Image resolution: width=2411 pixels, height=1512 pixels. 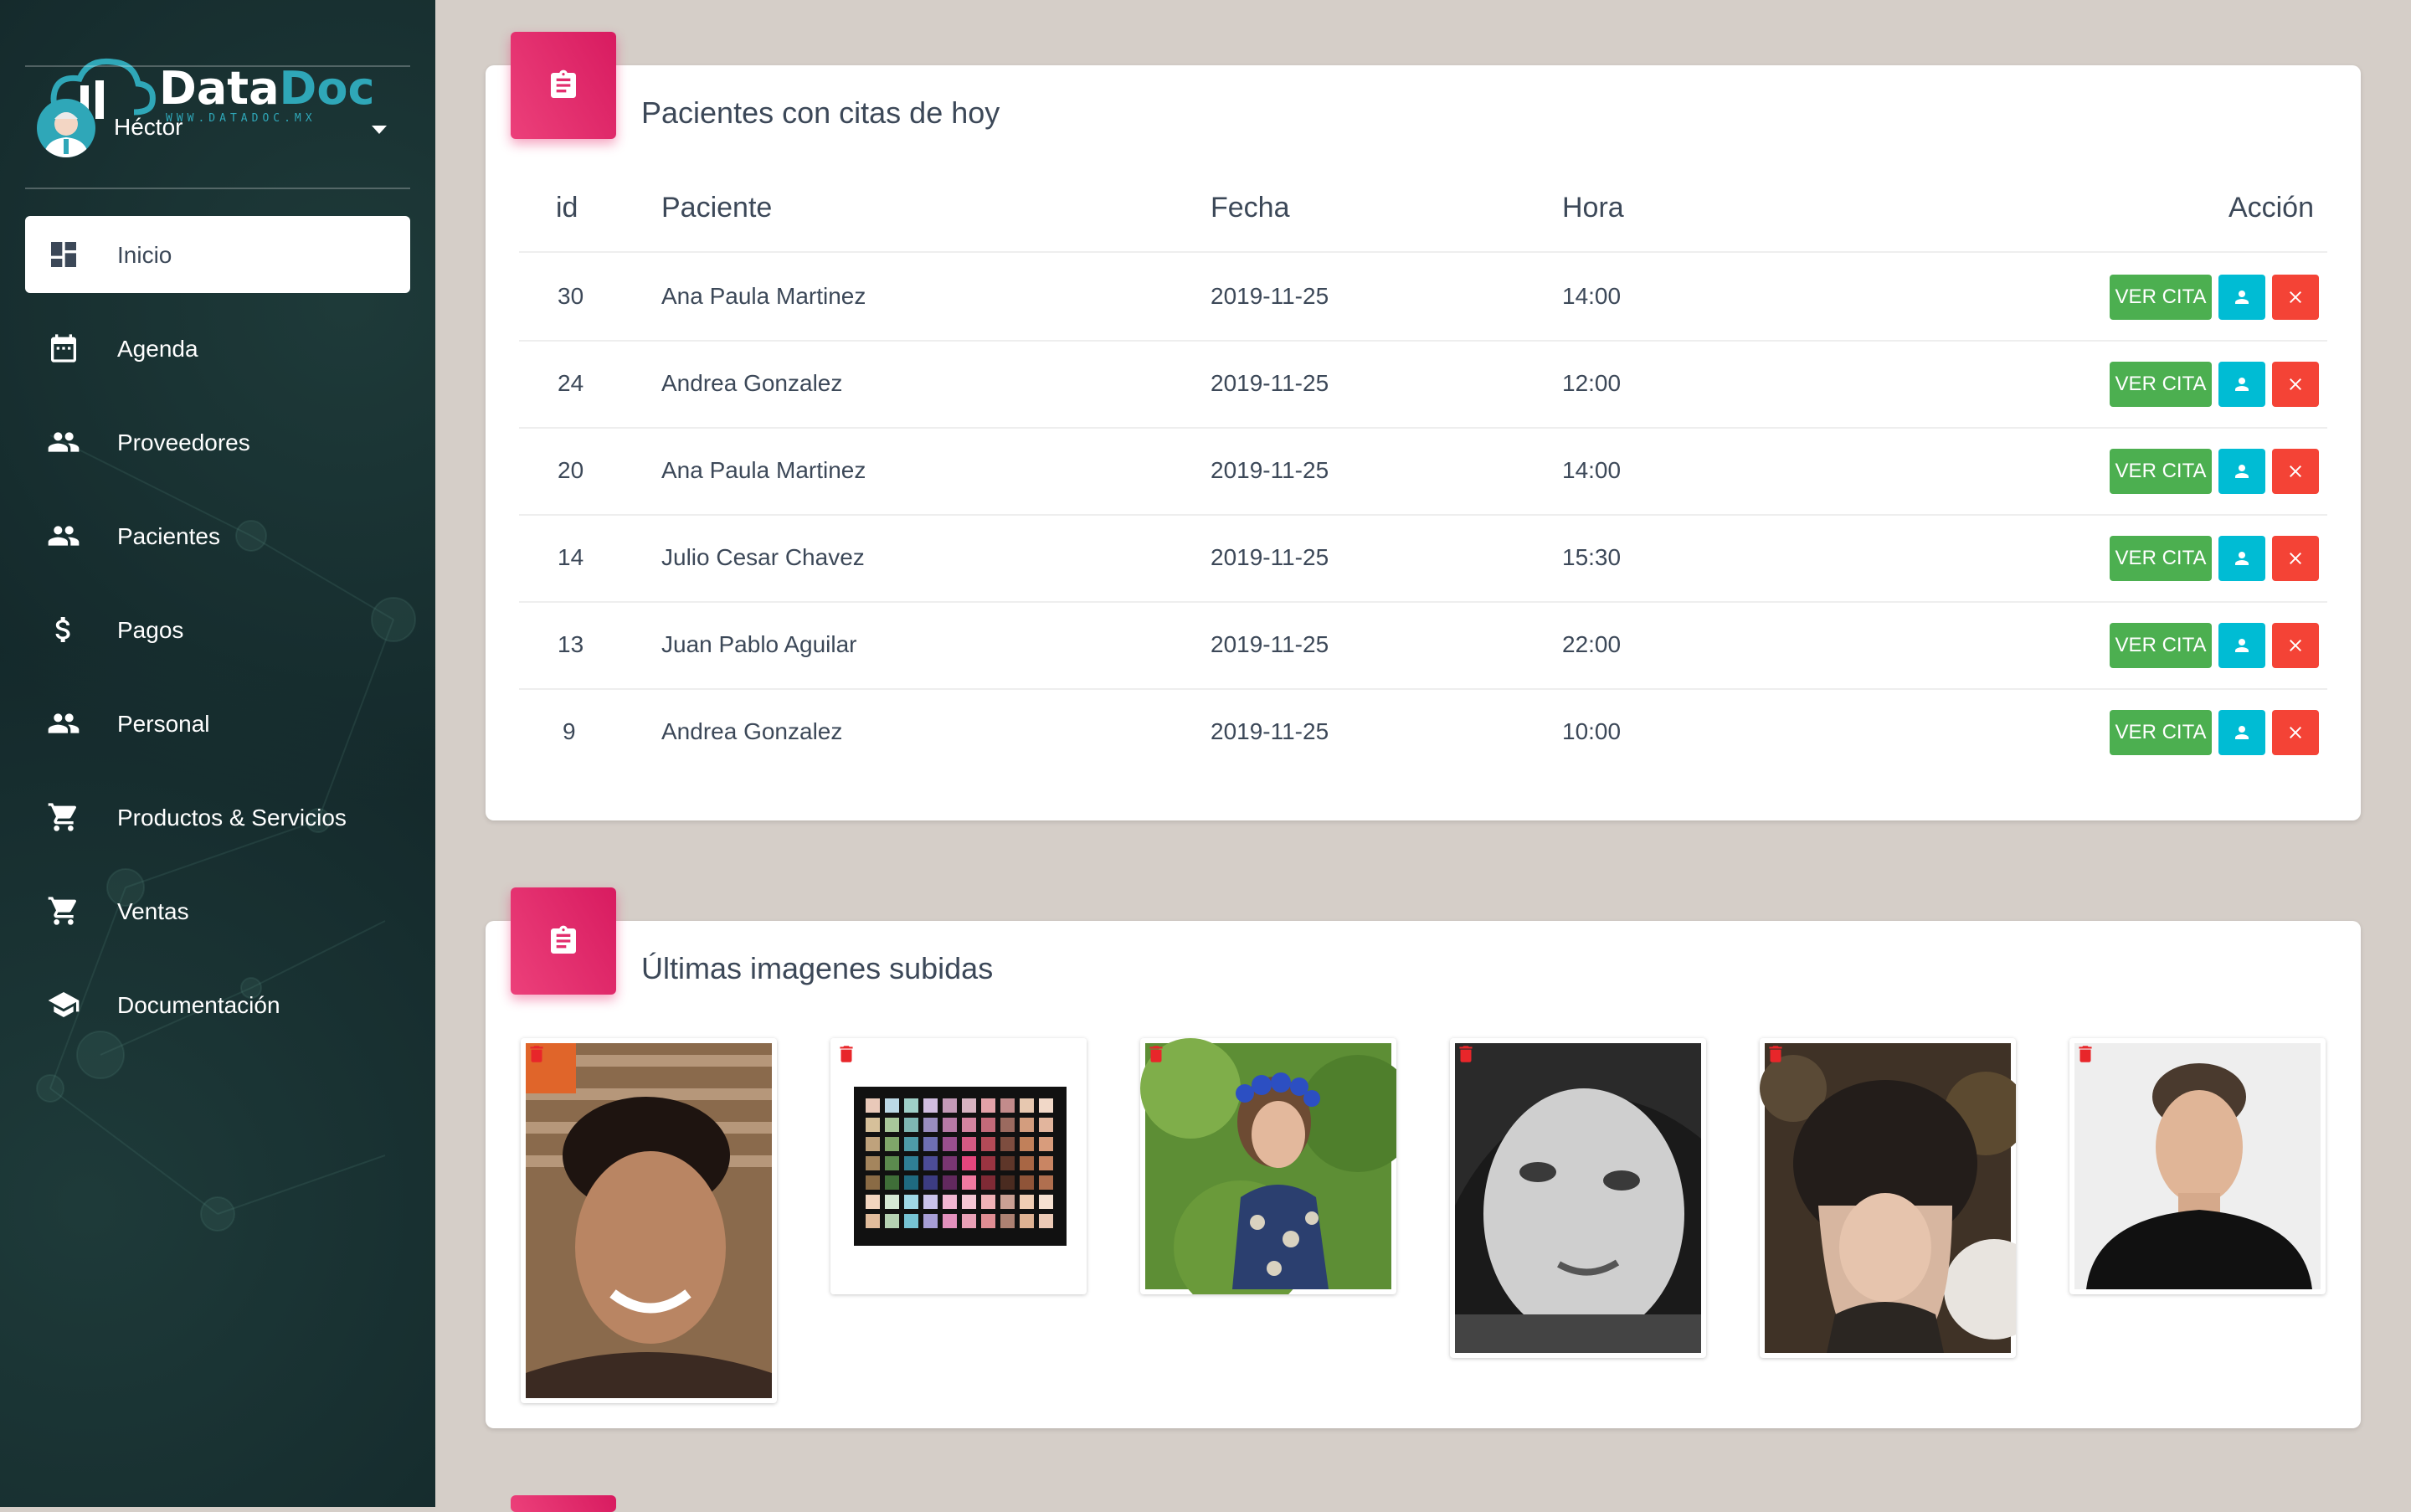 I want to click on sidebar-item-pagos: Pagos, so click(x=217, y=629).